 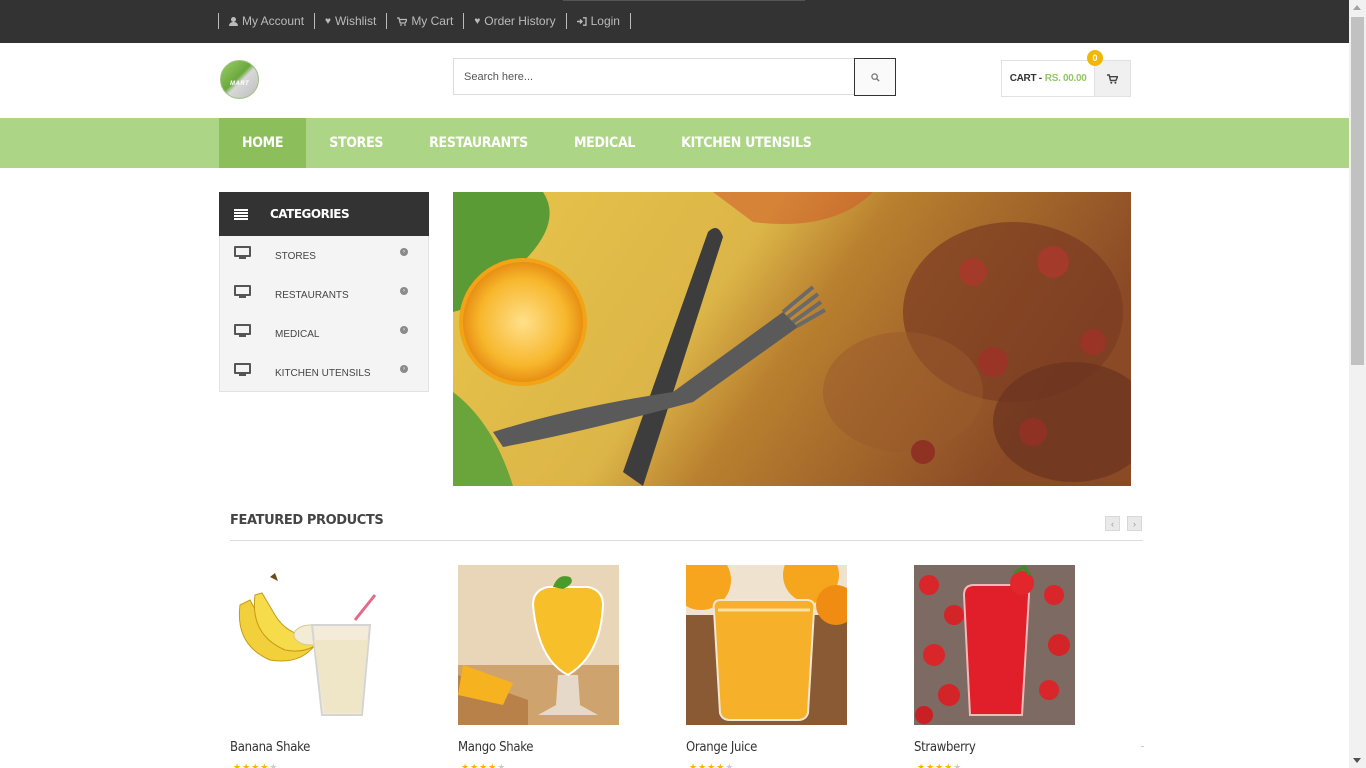 What do you see at coordinates (324, 255) in the screenshot?
I see `category-item-stores: STORES ›` at bounding box center [324, 255].